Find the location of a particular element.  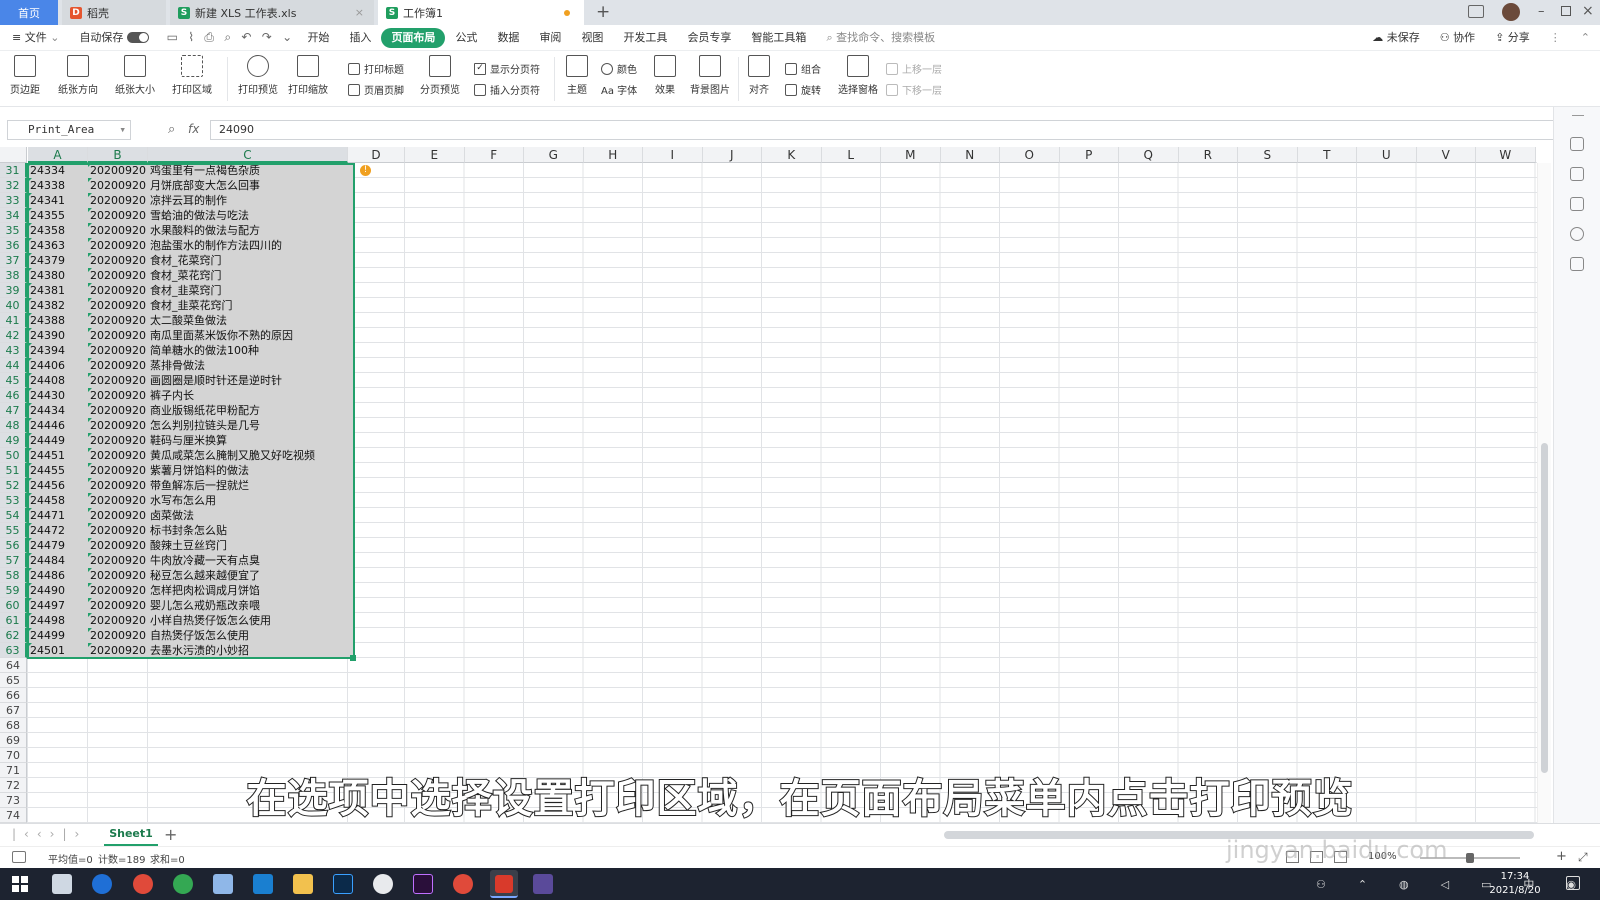

vertical-scrollbar is located at coordinates (1544, 493).